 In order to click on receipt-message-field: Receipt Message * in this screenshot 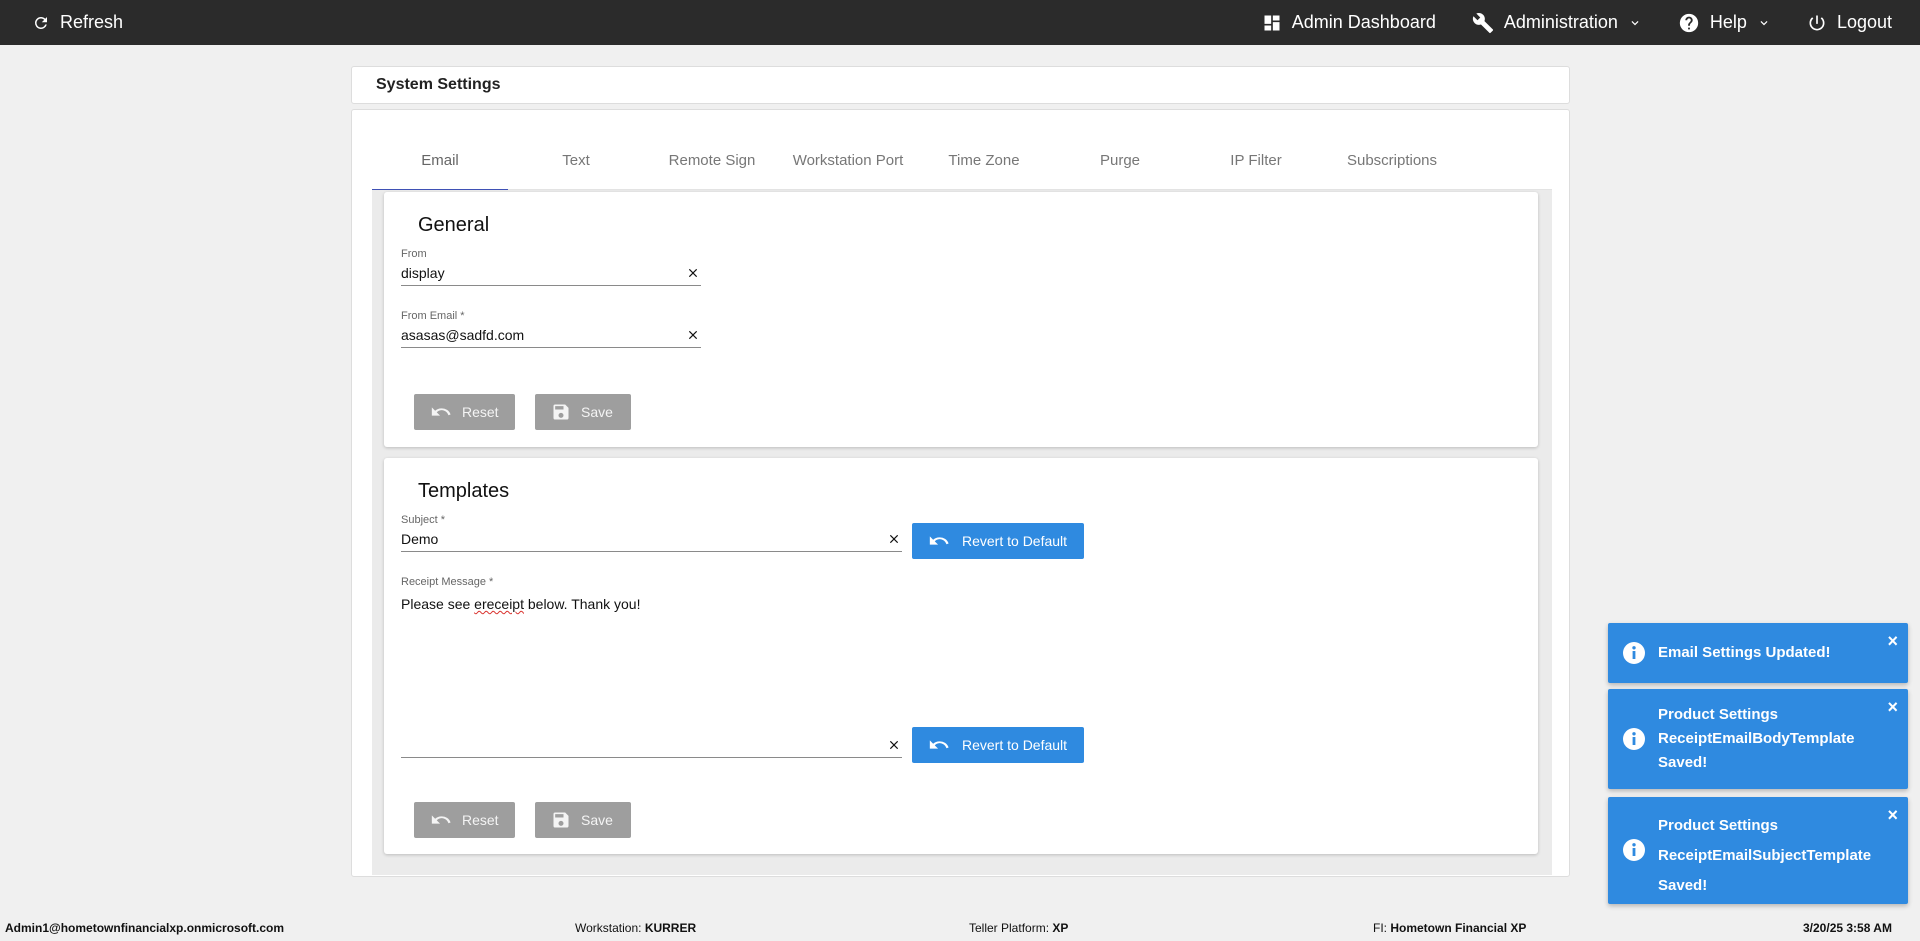, I will do `click(651, 582)`.